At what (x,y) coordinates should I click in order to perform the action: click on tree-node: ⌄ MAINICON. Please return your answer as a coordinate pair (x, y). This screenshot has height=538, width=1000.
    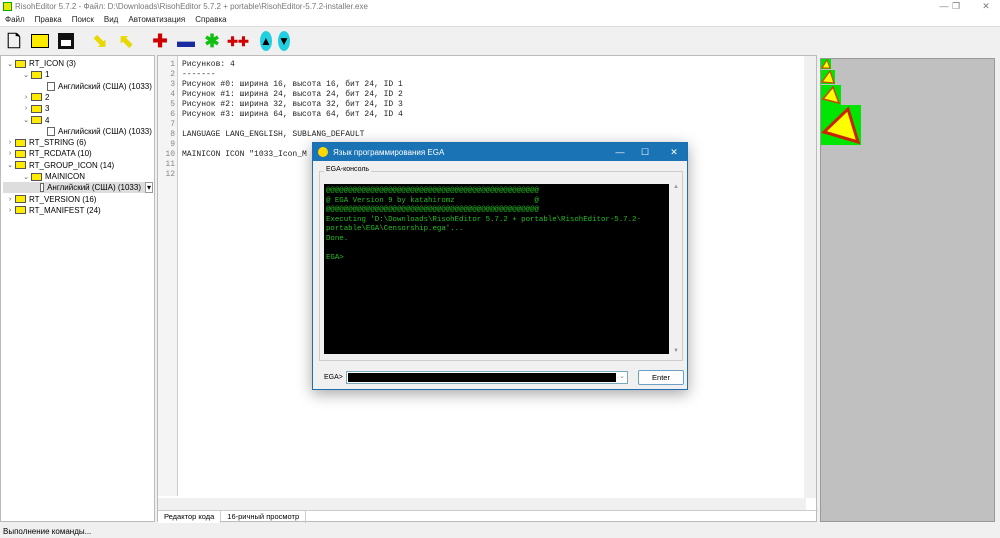
    Looking at the image, I should click on (53, 176).